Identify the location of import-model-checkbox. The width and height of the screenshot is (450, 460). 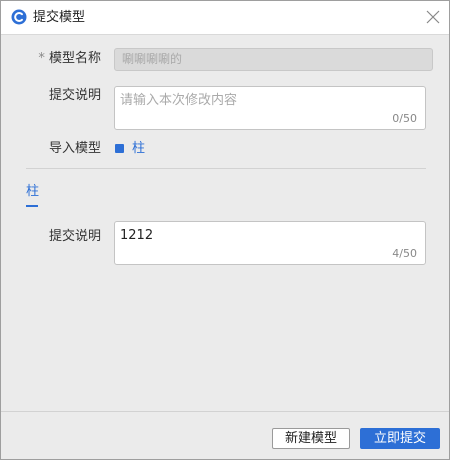
(119, 148).